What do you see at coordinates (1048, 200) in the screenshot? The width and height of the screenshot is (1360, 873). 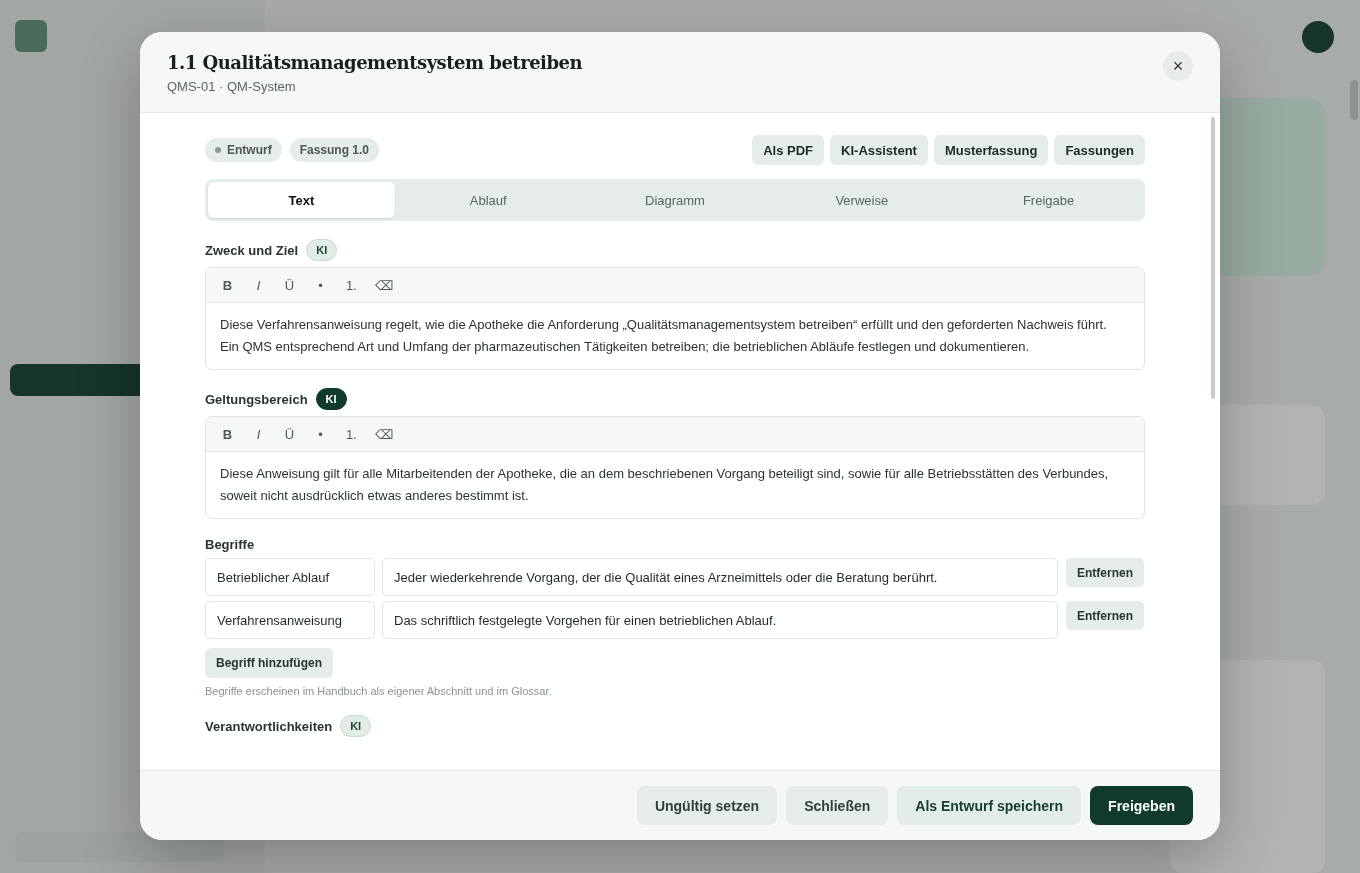 I see `tab: Freigabe` at bounding box center [1048, 200].